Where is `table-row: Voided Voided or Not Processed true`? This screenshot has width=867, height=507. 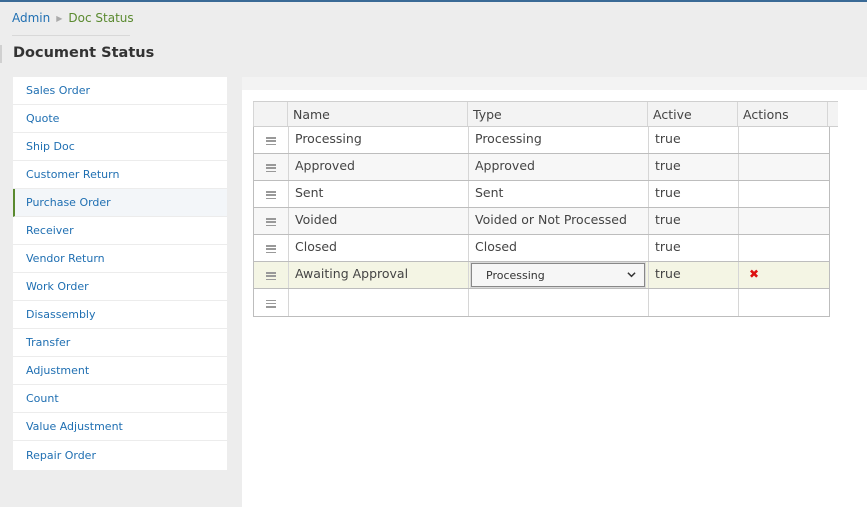 table-row: Voided Voided or Not Processed true is located at coordinates (541, 221).